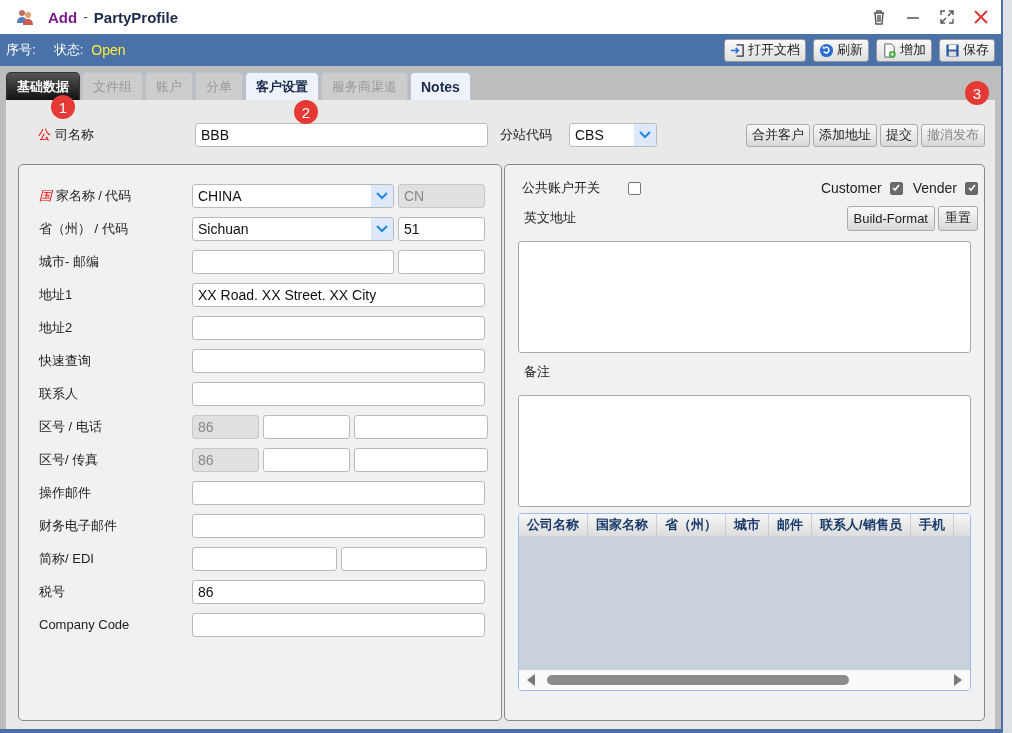 The height and width of the screenshot is (733, 1012). I want to click on action-button: 提交, so click(899, 135).